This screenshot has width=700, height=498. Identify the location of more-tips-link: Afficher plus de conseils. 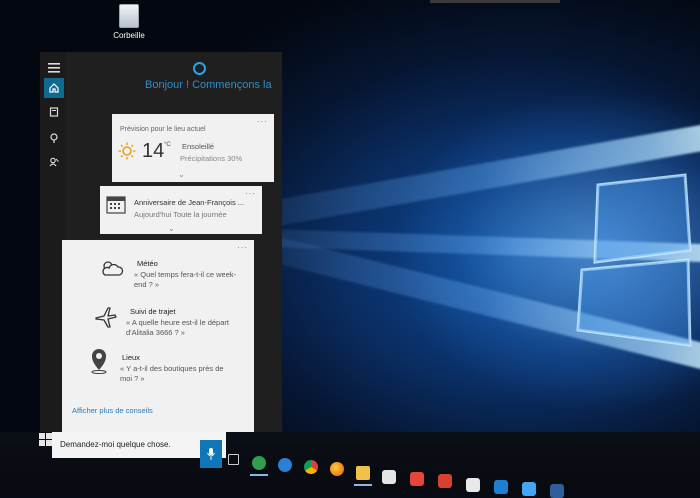
(112, 410).